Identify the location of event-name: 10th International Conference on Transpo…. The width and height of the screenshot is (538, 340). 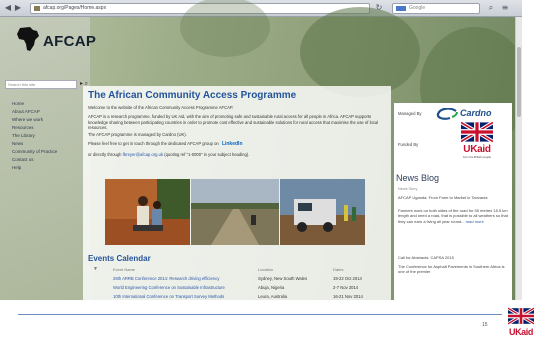
(168, 296).